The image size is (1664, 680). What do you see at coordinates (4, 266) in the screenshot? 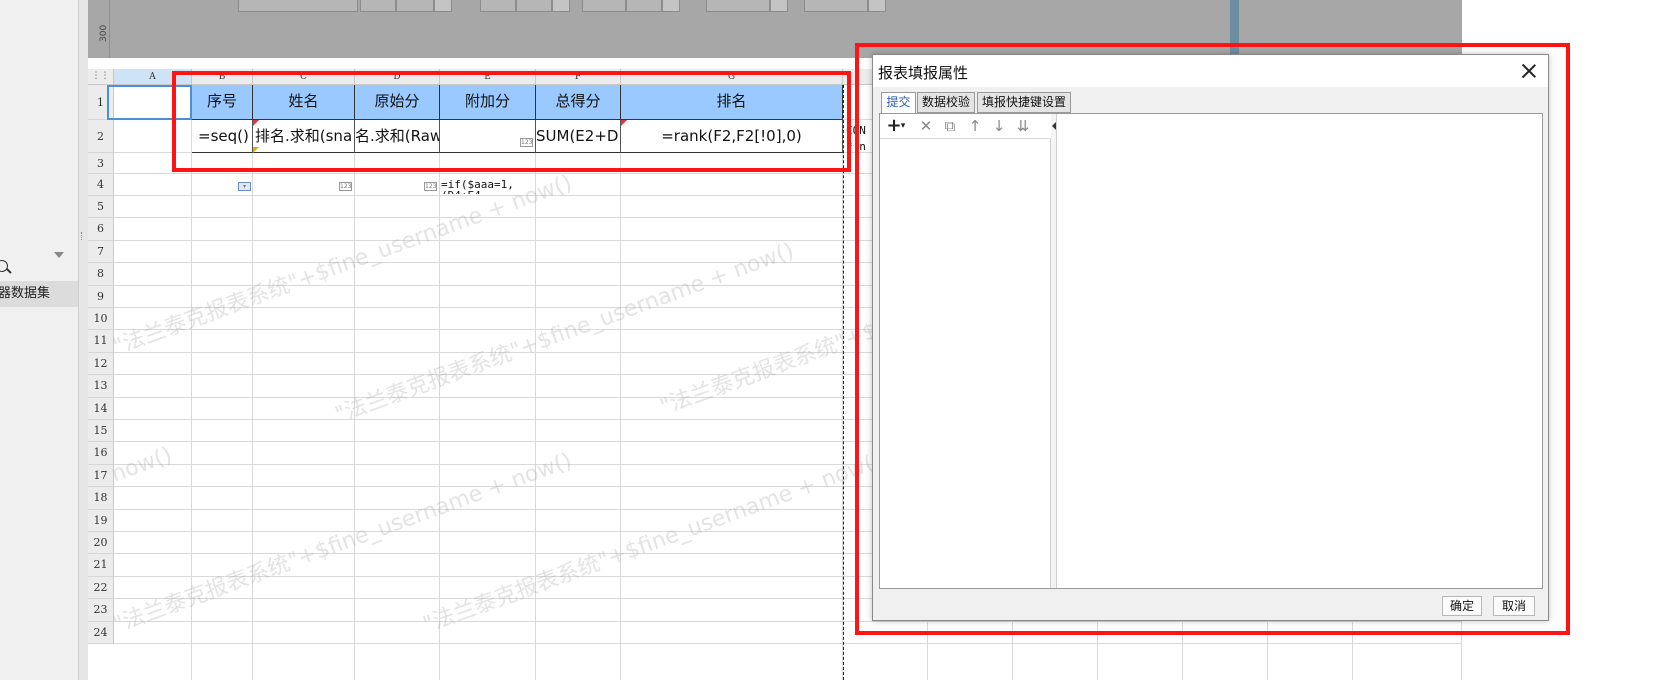
I see `search-icon` at bounding box center [4, 266].